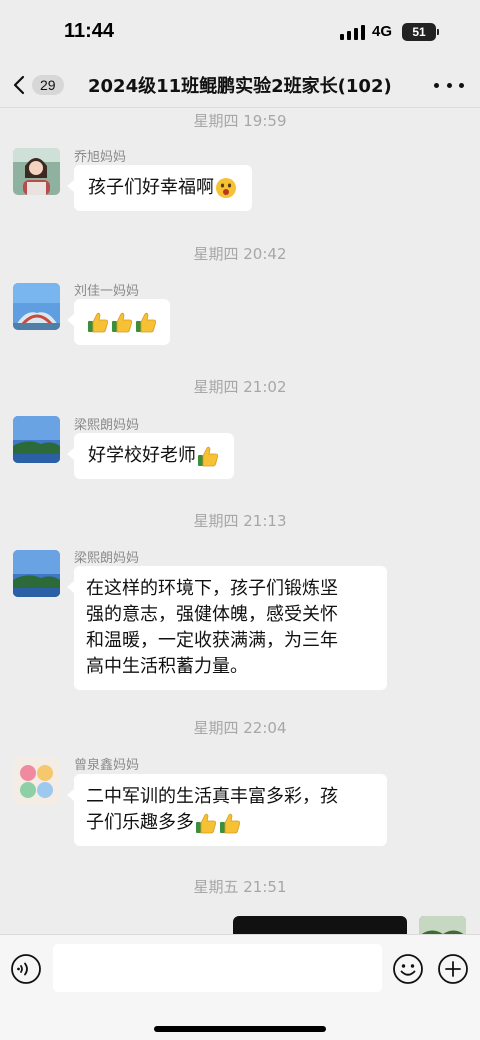 Image resolution: width=480 pixels, height=1040 pixels. I want to click on message-text-line: 强的意志，强健体魄，感受关怀, so click(212, 614).